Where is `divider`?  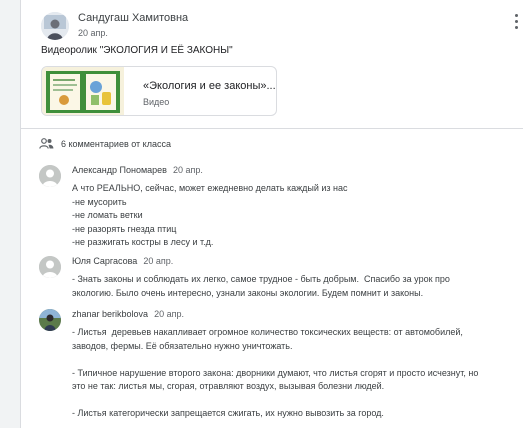
divider is located at coordinates (272, 128).